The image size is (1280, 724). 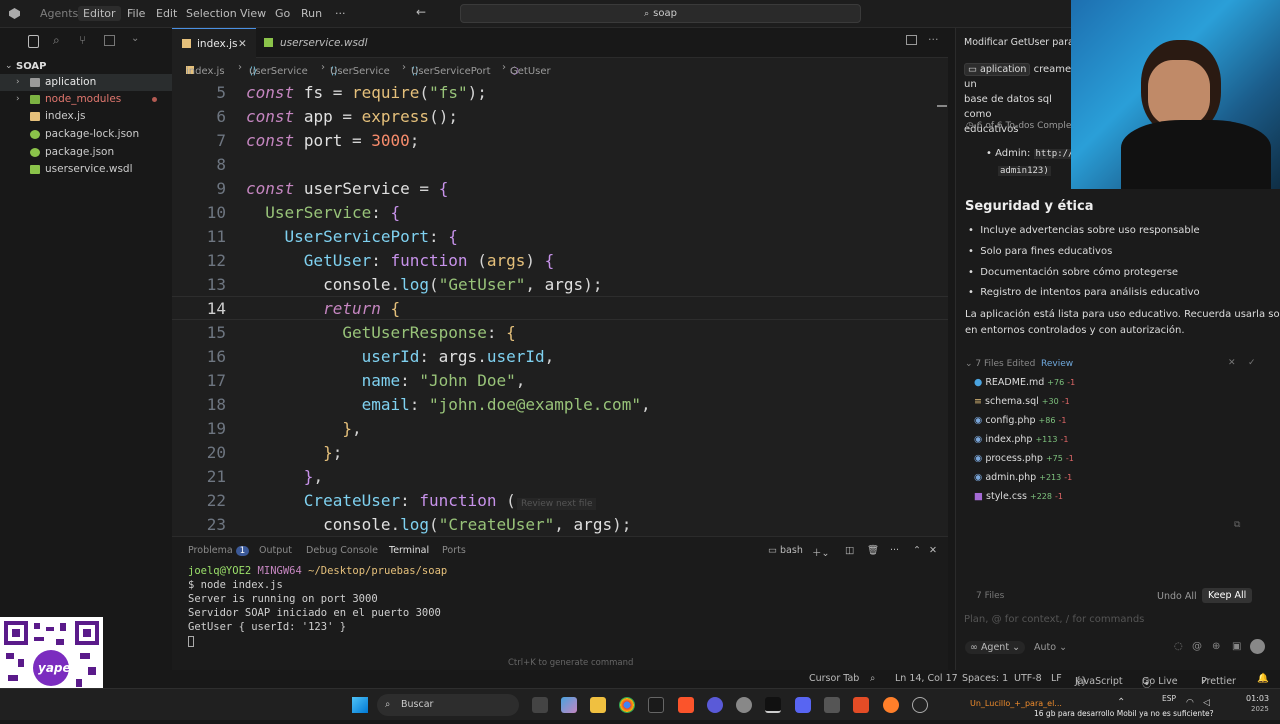 What do you see at coordinates (253, 13) in the screenshot?
I see `menu-view: View` at bounding box center [253, 13].